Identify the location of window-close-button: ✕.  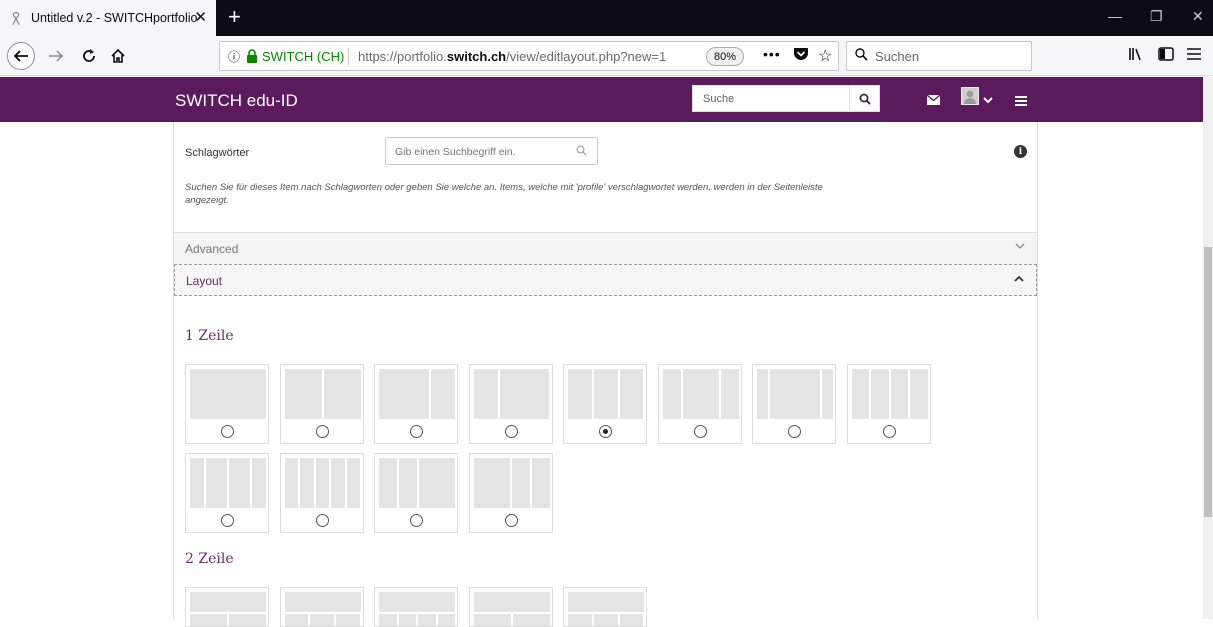
(1198, 16).